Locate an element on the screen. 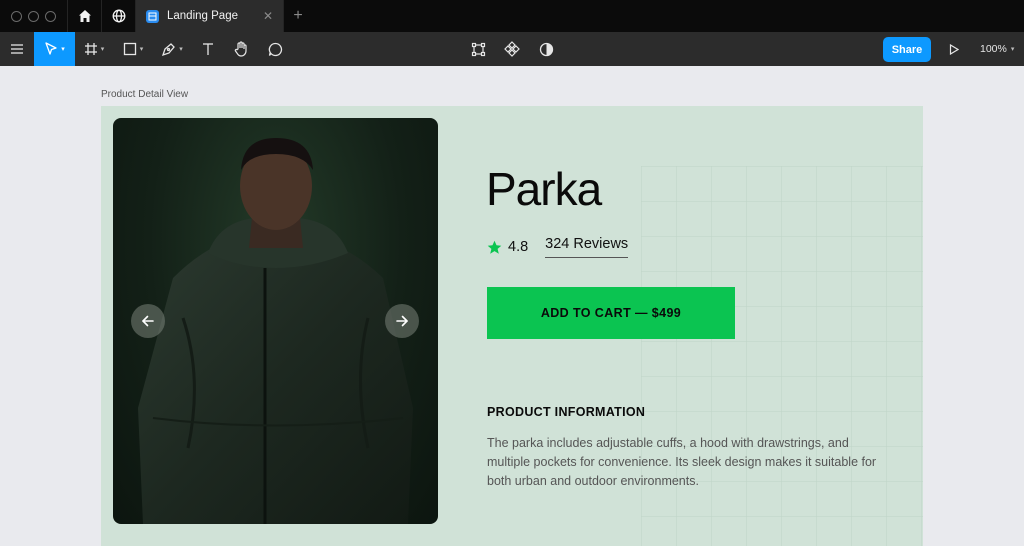 Image resolution: width=1024 pixels, height=546 pixels. present-button is located at coordinates (954, 49).